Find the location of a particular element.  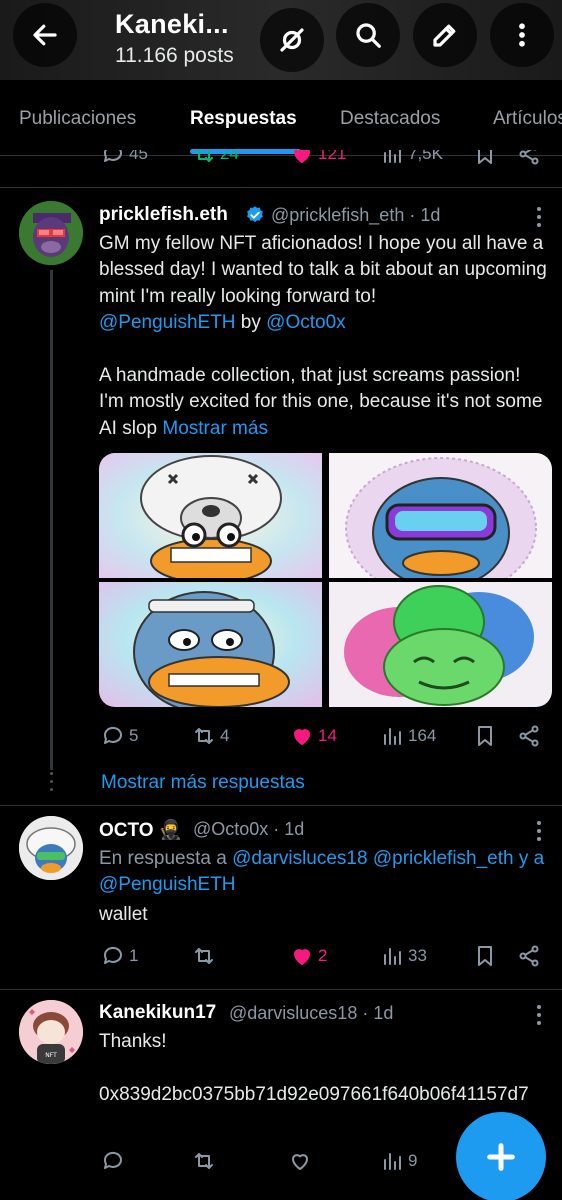

search-icon is located at coordinates (368, 35).